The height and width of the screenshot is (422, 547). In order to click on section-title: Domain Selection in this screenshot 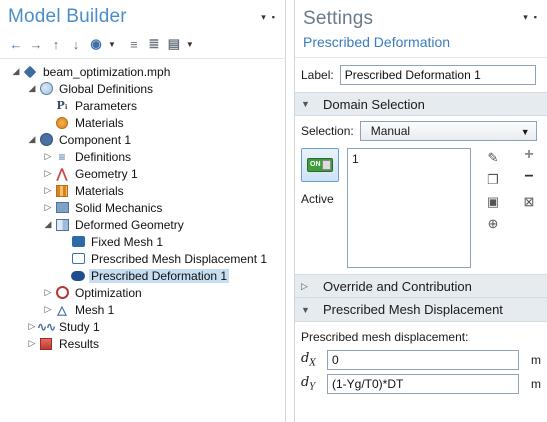, I will do `click(374, 104)`.